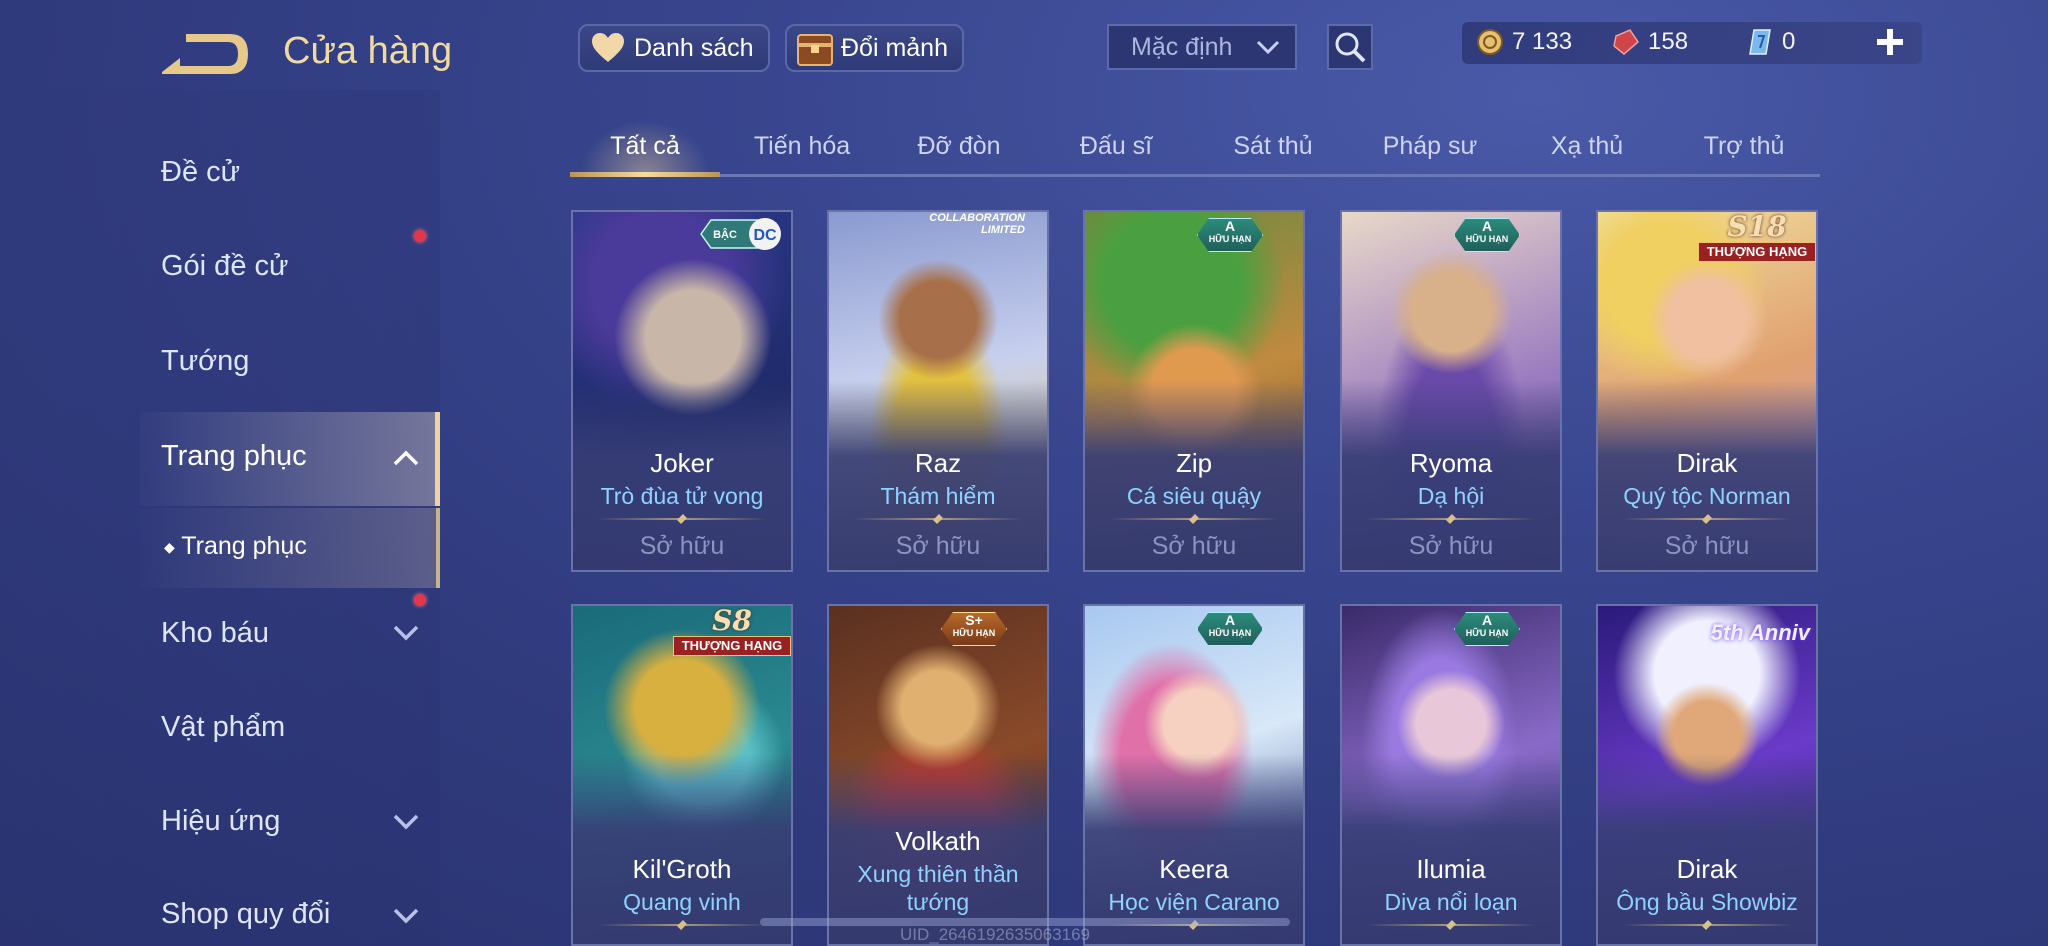 The width and height of the screenshot is (2048, 946). What do you see at coordinates (977, 224) in the screenshot?
I see `collab-badge: COLLABORATION LIMITED` at bounding box center [977, 224].